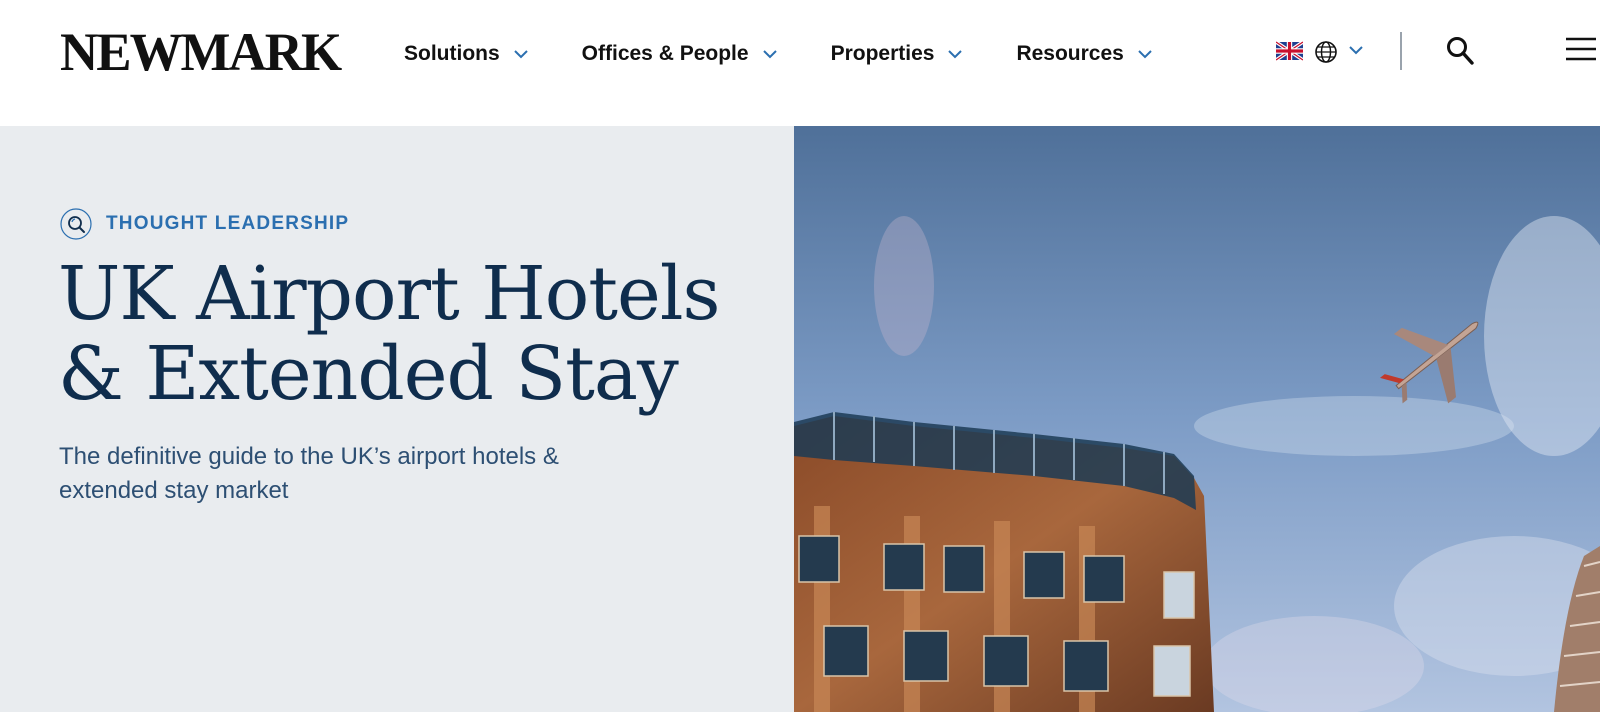  What do you see at coordinates (665, 53) in the screenshot?
I see `nav-item-label: Offices & People` at bounding box center [665, 53].